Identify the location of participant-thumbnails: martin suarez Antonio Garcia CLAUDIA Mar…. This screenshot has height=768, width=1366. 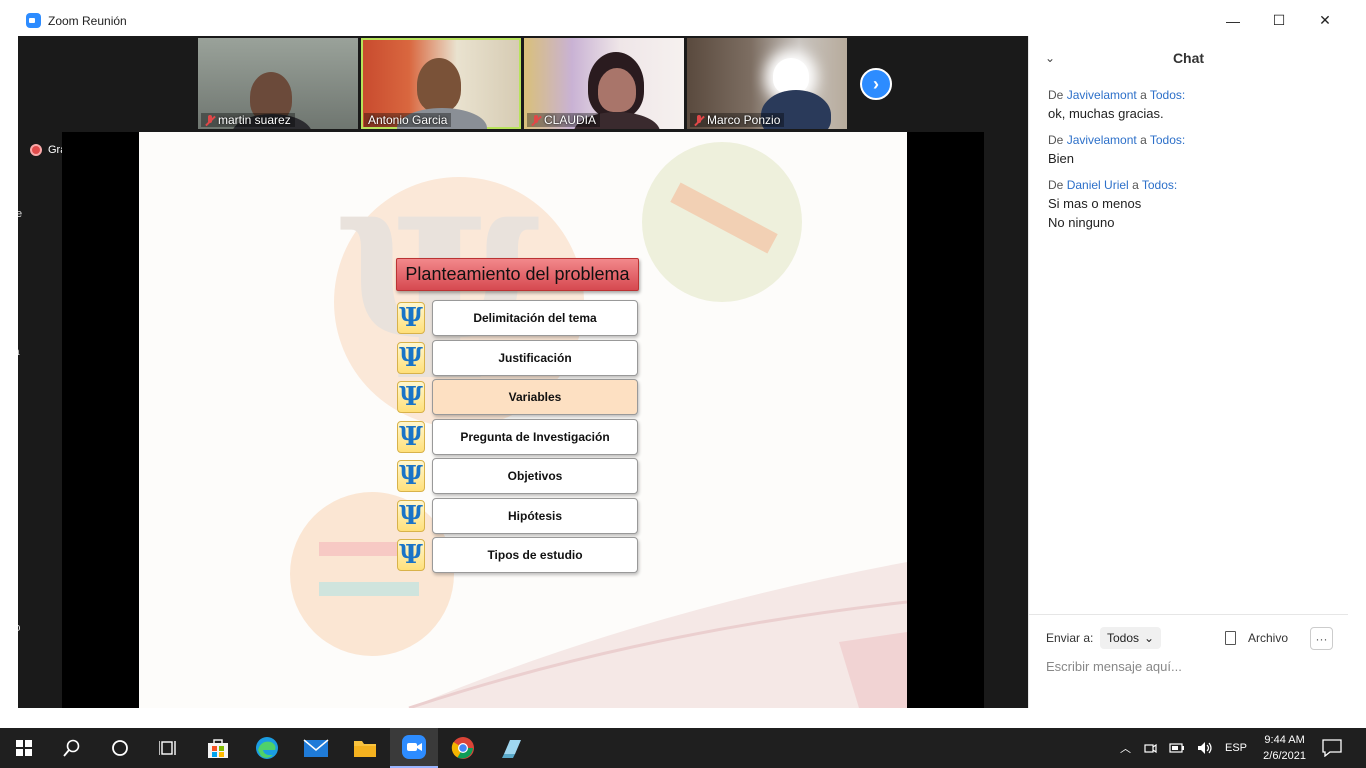
(522, 83).